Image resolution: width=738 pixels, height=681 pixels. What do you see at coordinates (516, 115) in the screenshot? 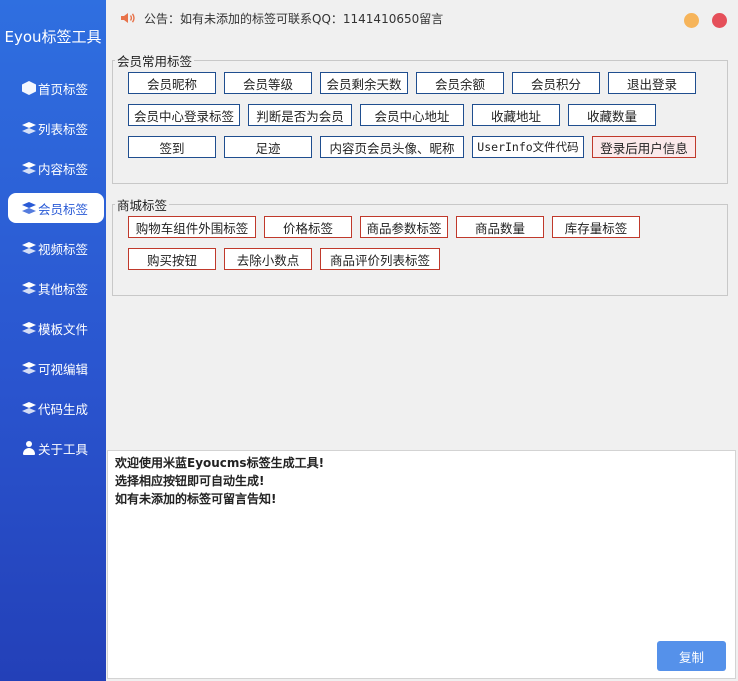
I see `favorites-url-button: 收藏地址` at bounding box center [516, 115].